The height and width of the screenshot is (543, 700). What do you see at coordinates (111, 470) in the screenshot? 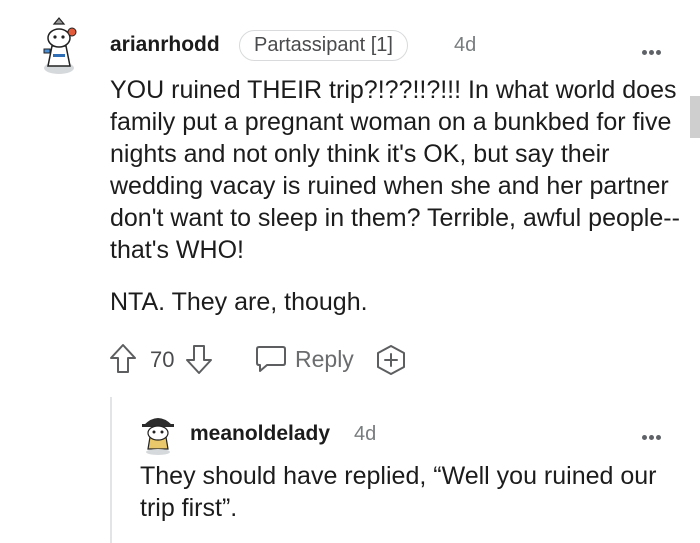
I see `thread-line` at bounding box center [111, 470].